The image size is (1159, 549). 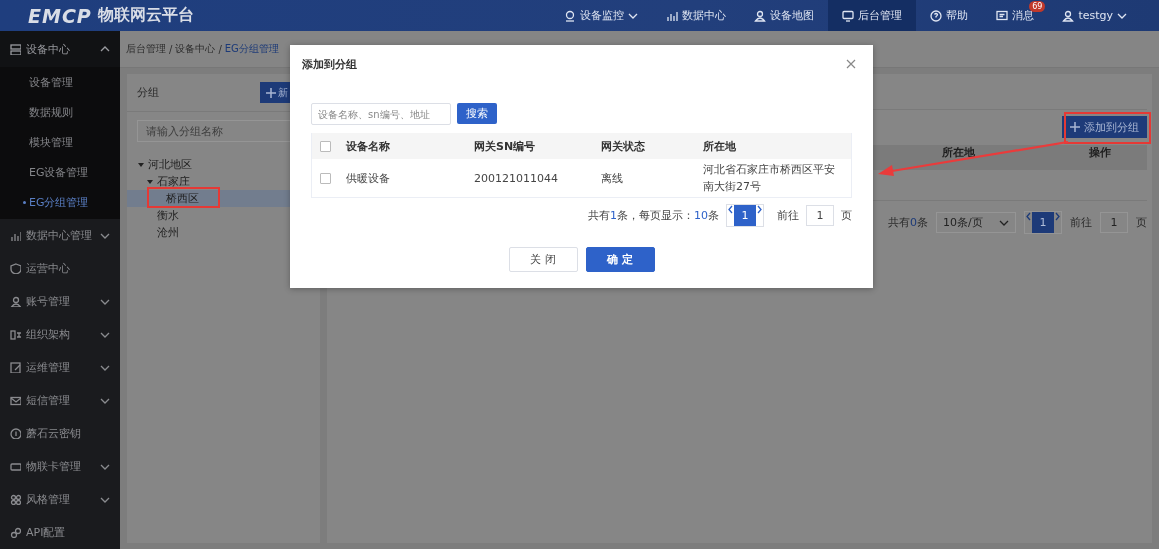 What do you see at coordinates (1104, 127) in the screenshot?
I see `add-to-group-button: 添加到分组` at bounding box center [1104, 127].